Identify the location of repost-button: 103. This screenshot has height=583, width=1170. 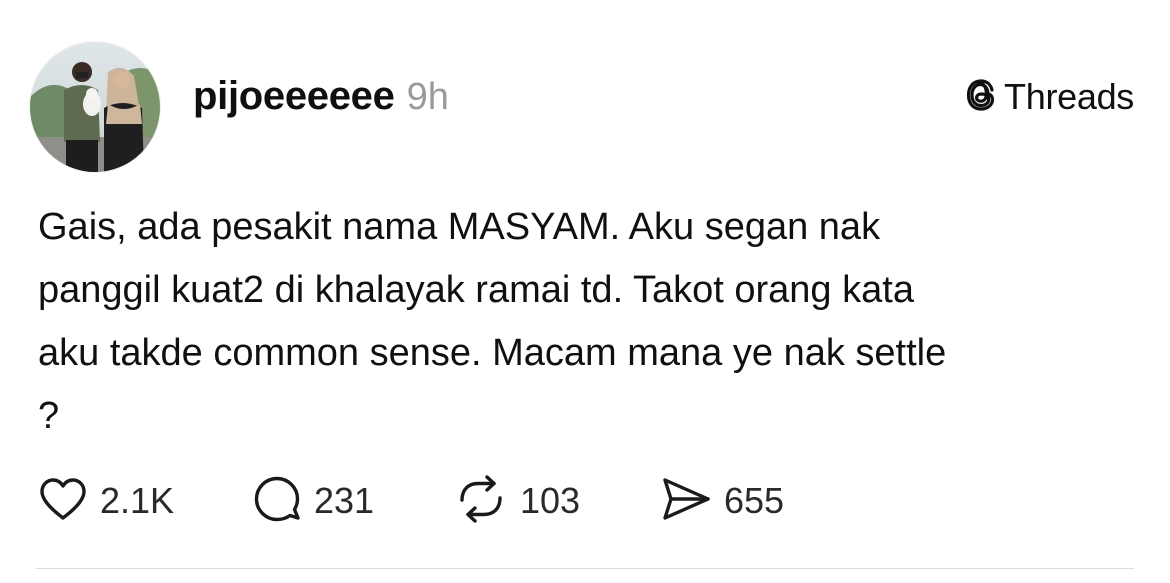
(517, 501).